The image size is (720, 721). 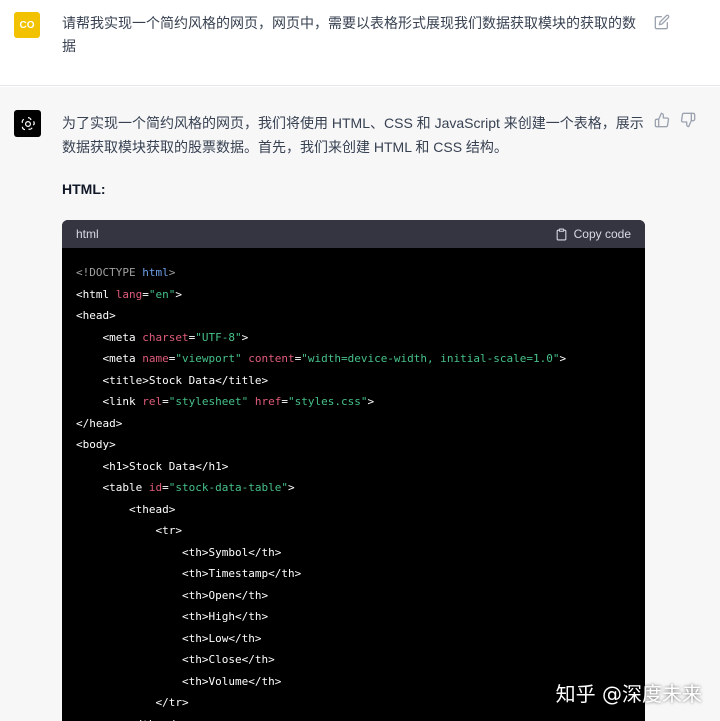 What do you see at coordinates (241, 573) in the screenshot?
I see `code-line: <th>Timestamp</th>` at bounding box center [241, 573].